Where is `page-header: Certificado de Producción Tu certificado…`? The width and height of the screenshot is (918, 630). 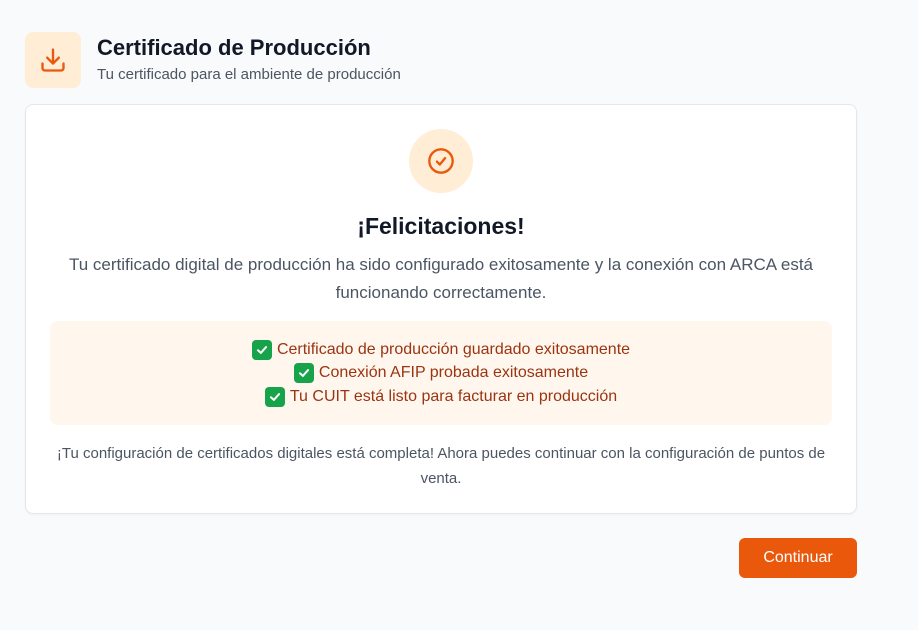
page-header: Certificado de Producción Tu certificado… is located at coordinates (441, 60).